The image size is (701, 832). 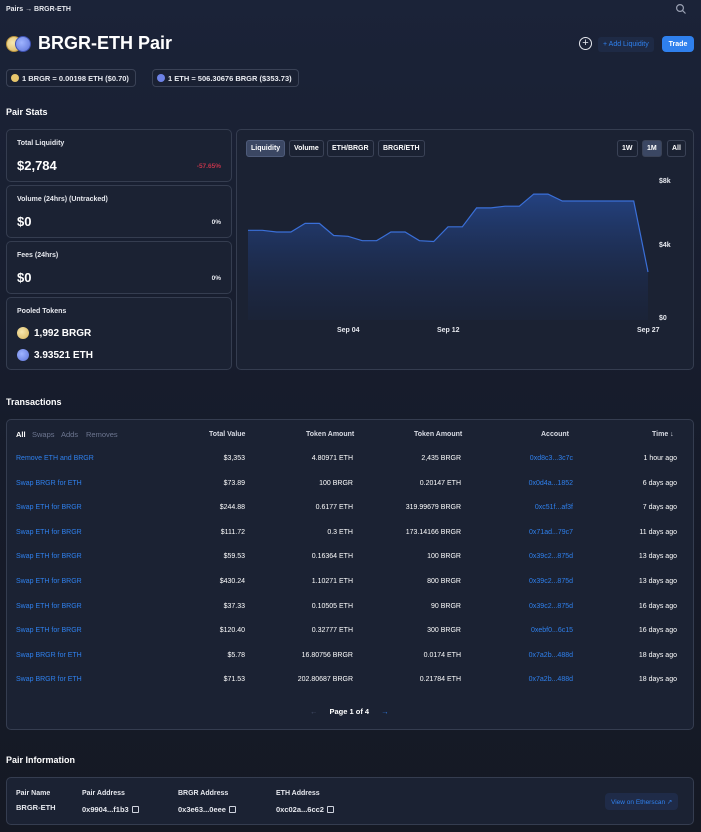 What do you see at coordinates (327, 655) in the screenshot?
I see `tx-token-amount-1: 16.80756 BRGR` at bounding box center [327, 655].